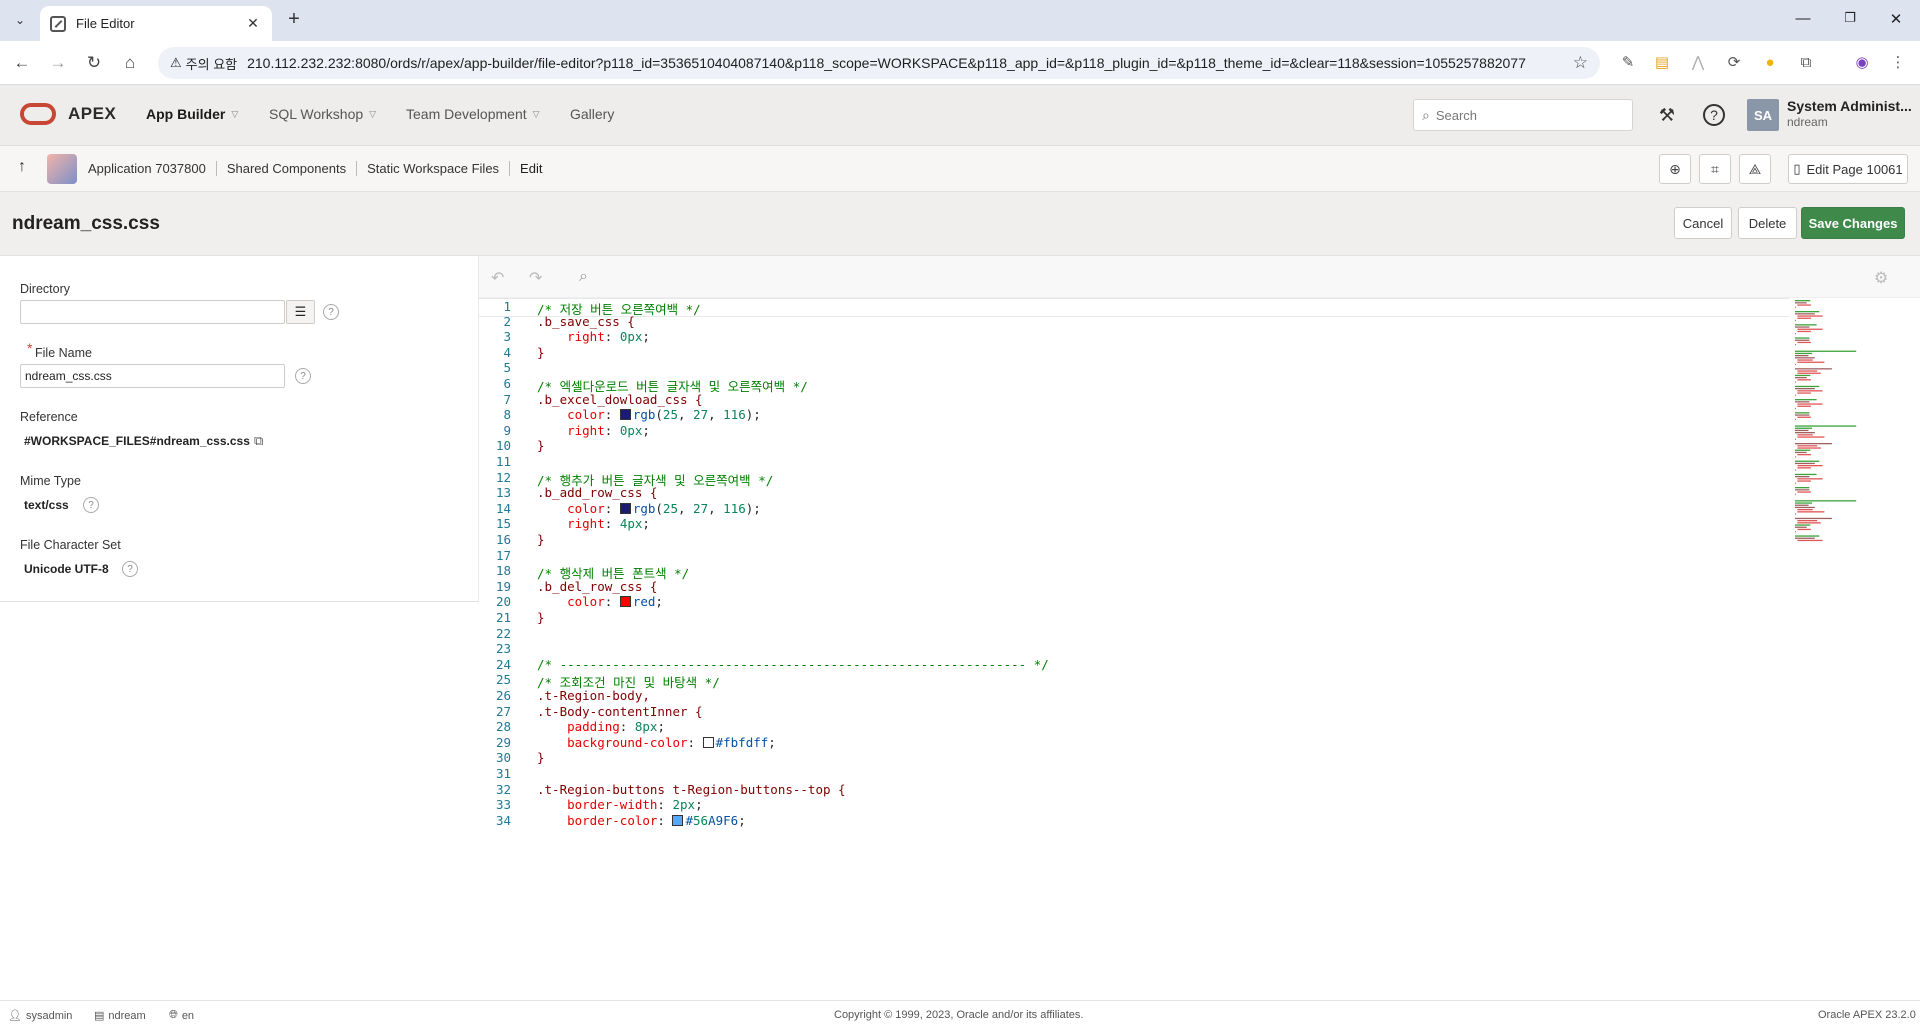  What do you see at coordinates (1806, 63) in the screenshot?
I see `extensions-puzzle-icon: ⧉` at bounding box center [1806, 63].